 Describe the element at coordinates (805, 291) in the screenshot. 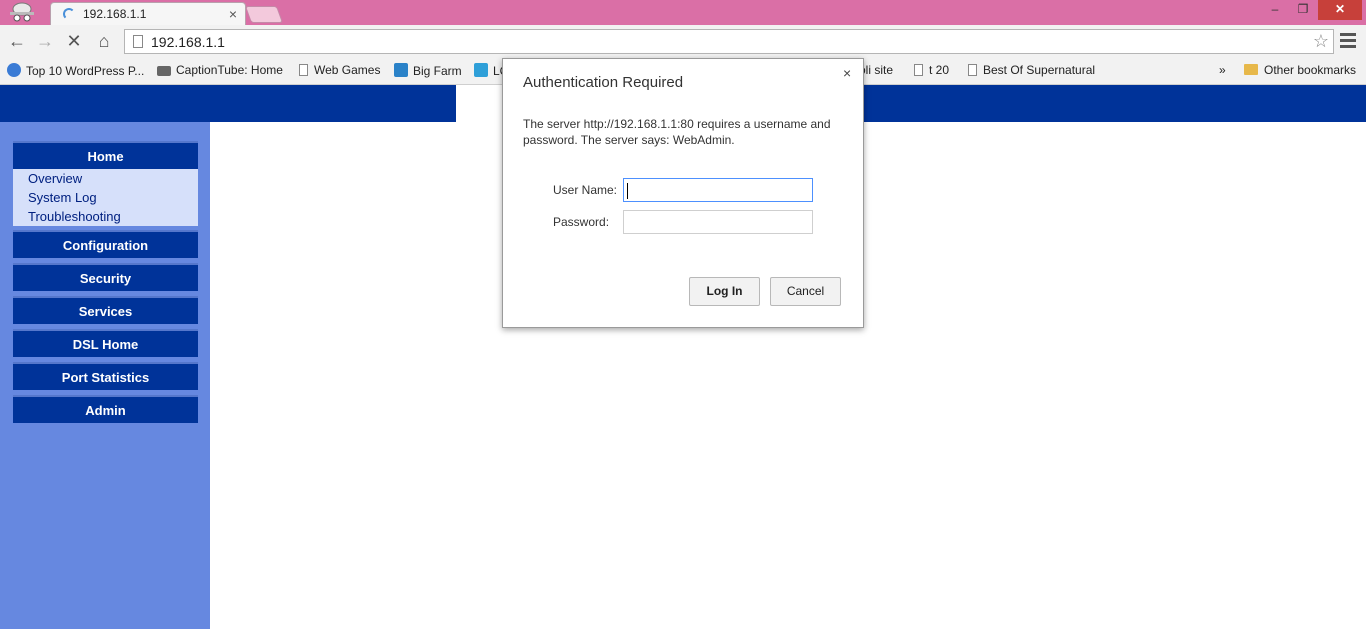

I see `cancel-button: Cancel` at that location.